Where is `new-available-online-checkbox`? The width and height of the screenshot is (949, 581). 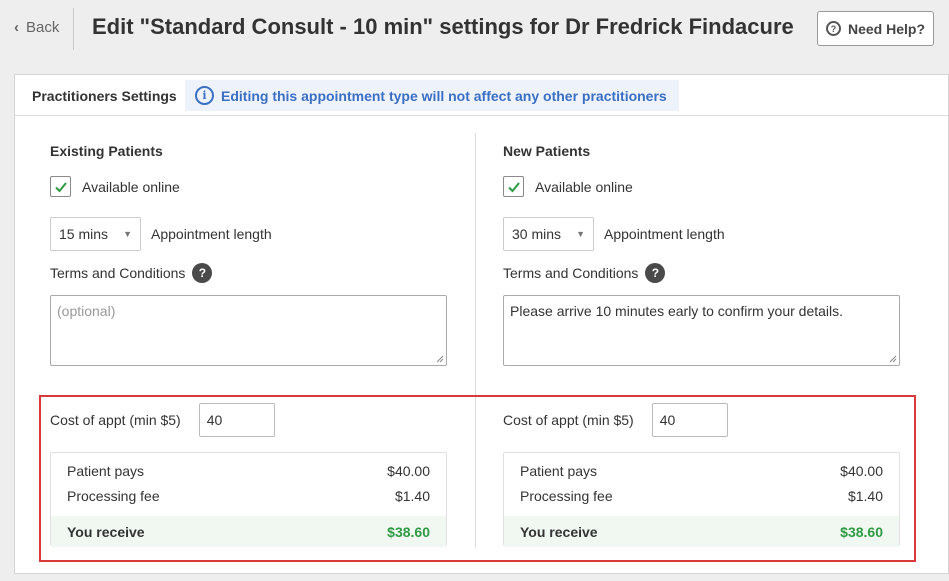 new-available-online-checkbox is located at coordinates (513, 186).